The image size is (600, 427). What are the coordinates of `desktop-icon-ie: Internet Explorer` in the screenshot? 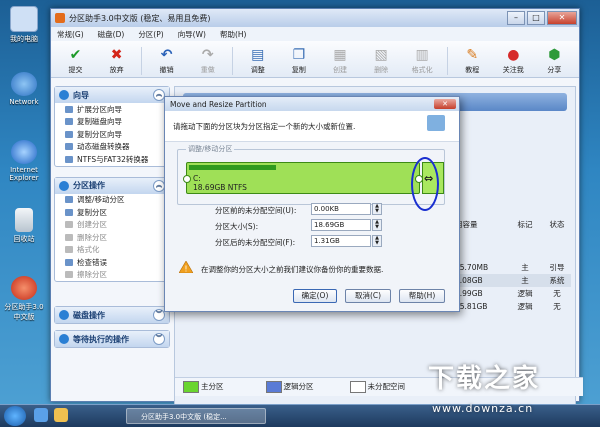 It's located at (24, 161).